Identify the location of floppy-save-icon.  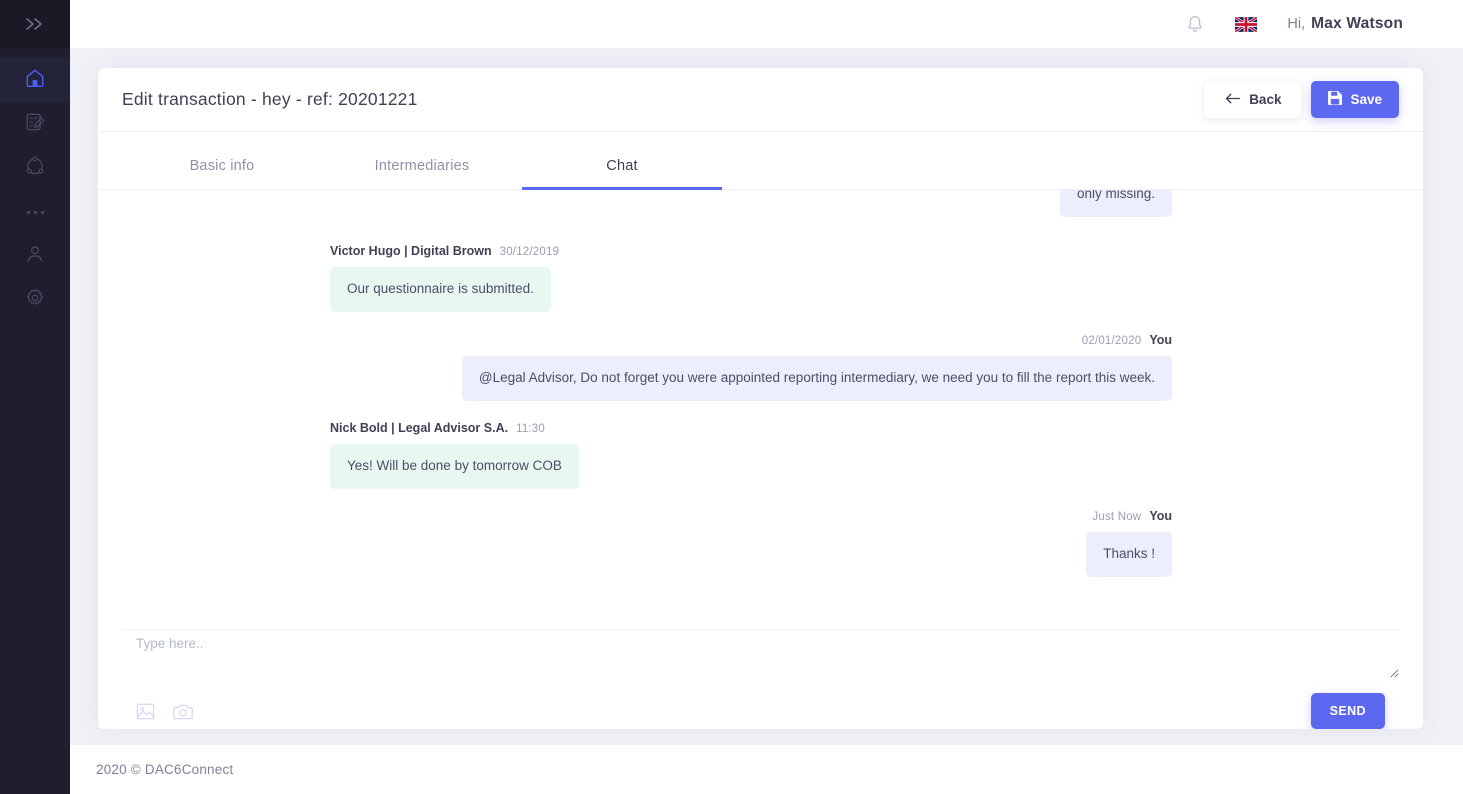
(1335, 99).